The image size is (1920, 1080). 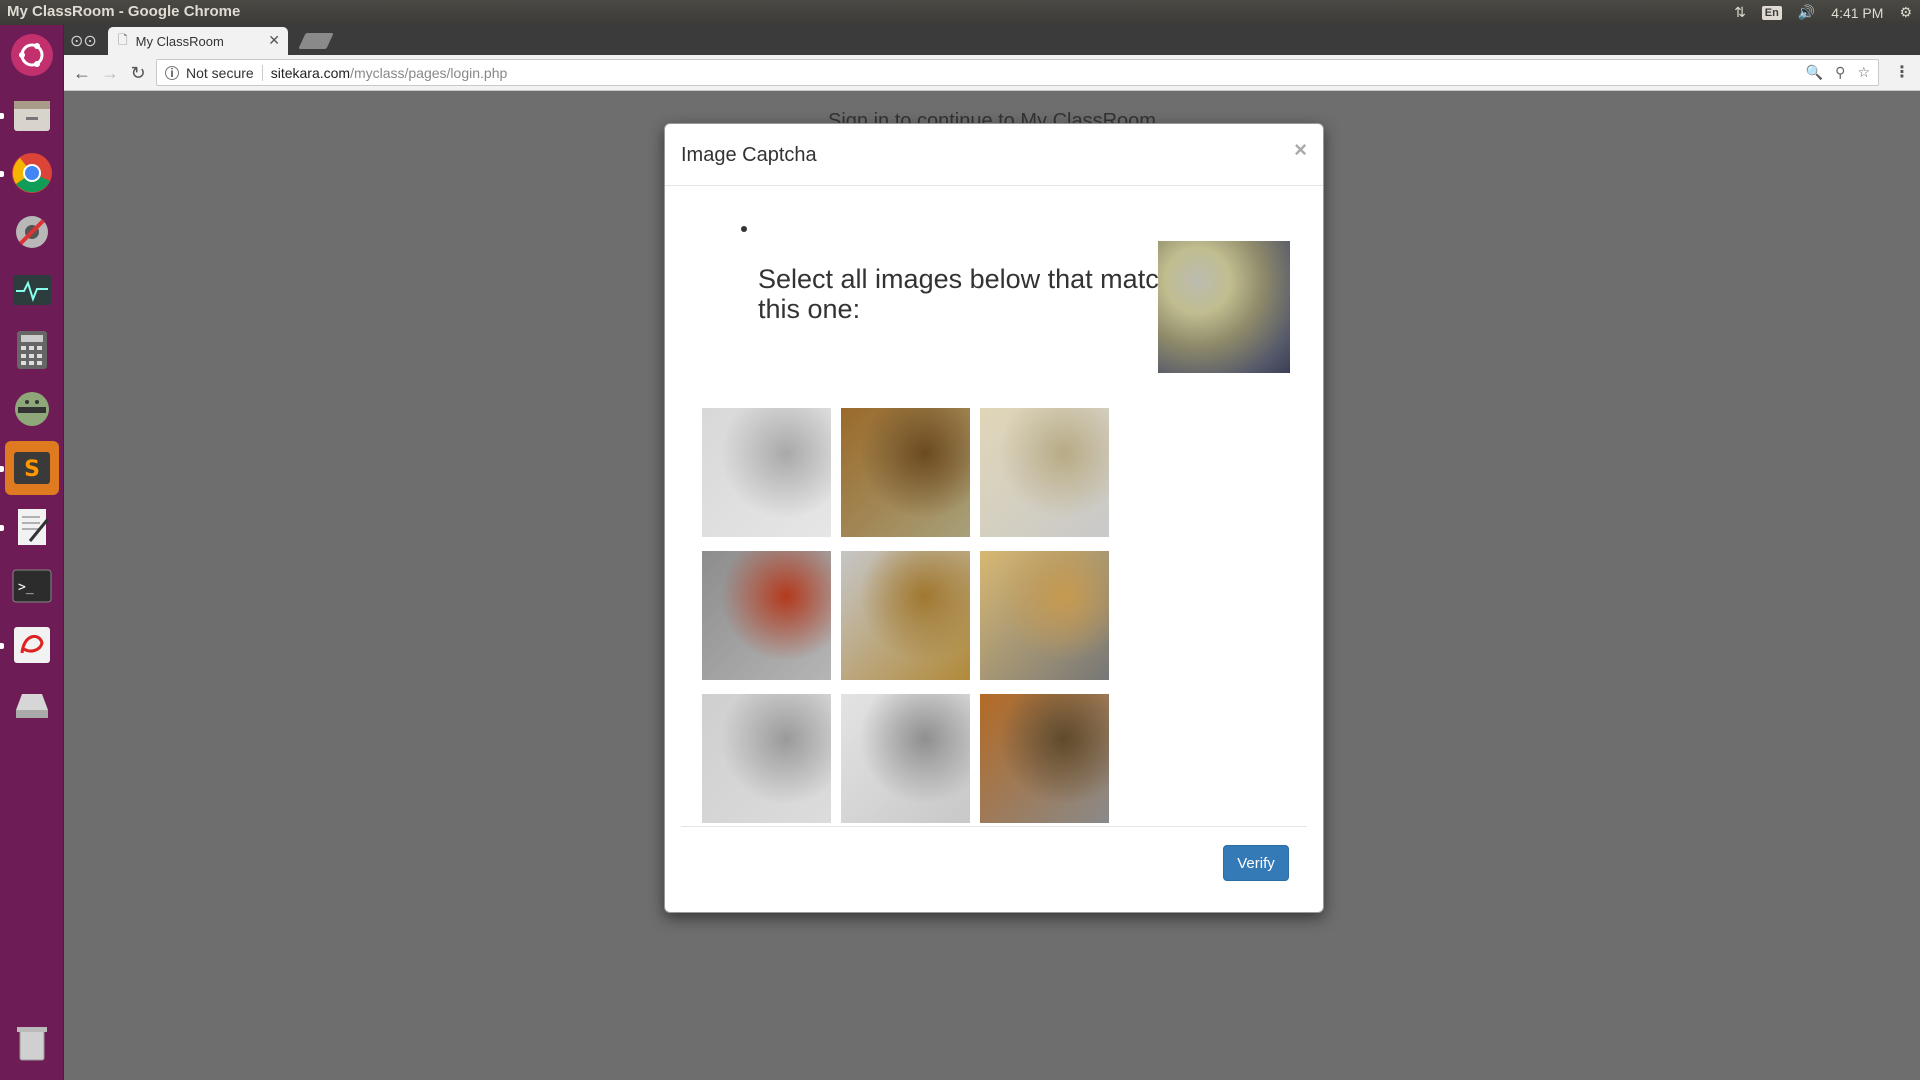 What do you see at coordinates (2, 174) in the screenshot?
I see `chrome-running-indicator` at bounding box center [2, 174].